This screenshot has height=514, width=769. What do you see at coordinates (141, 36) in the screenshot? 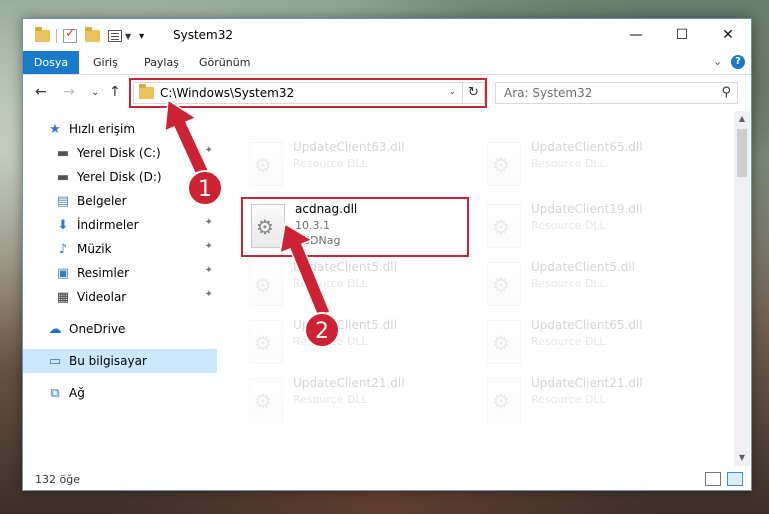
I see `quick-access-dropdown-icon: ▾` at bounding box center [141, 36].